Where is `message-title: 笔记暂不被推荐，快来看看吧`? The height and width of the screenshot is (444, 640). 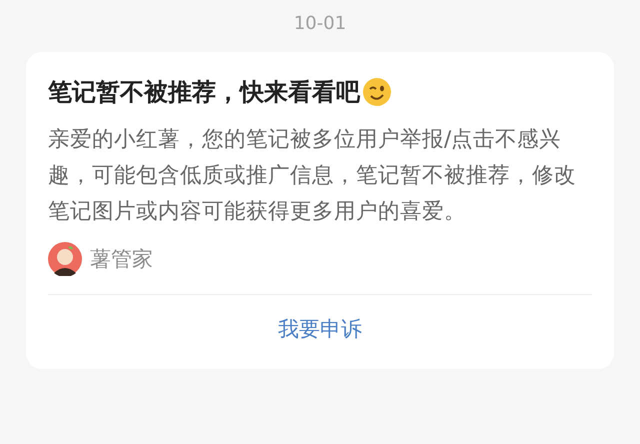 message-title: 笔记暂不被推荐，快来看看吧 is located at coordinates (204, 92).